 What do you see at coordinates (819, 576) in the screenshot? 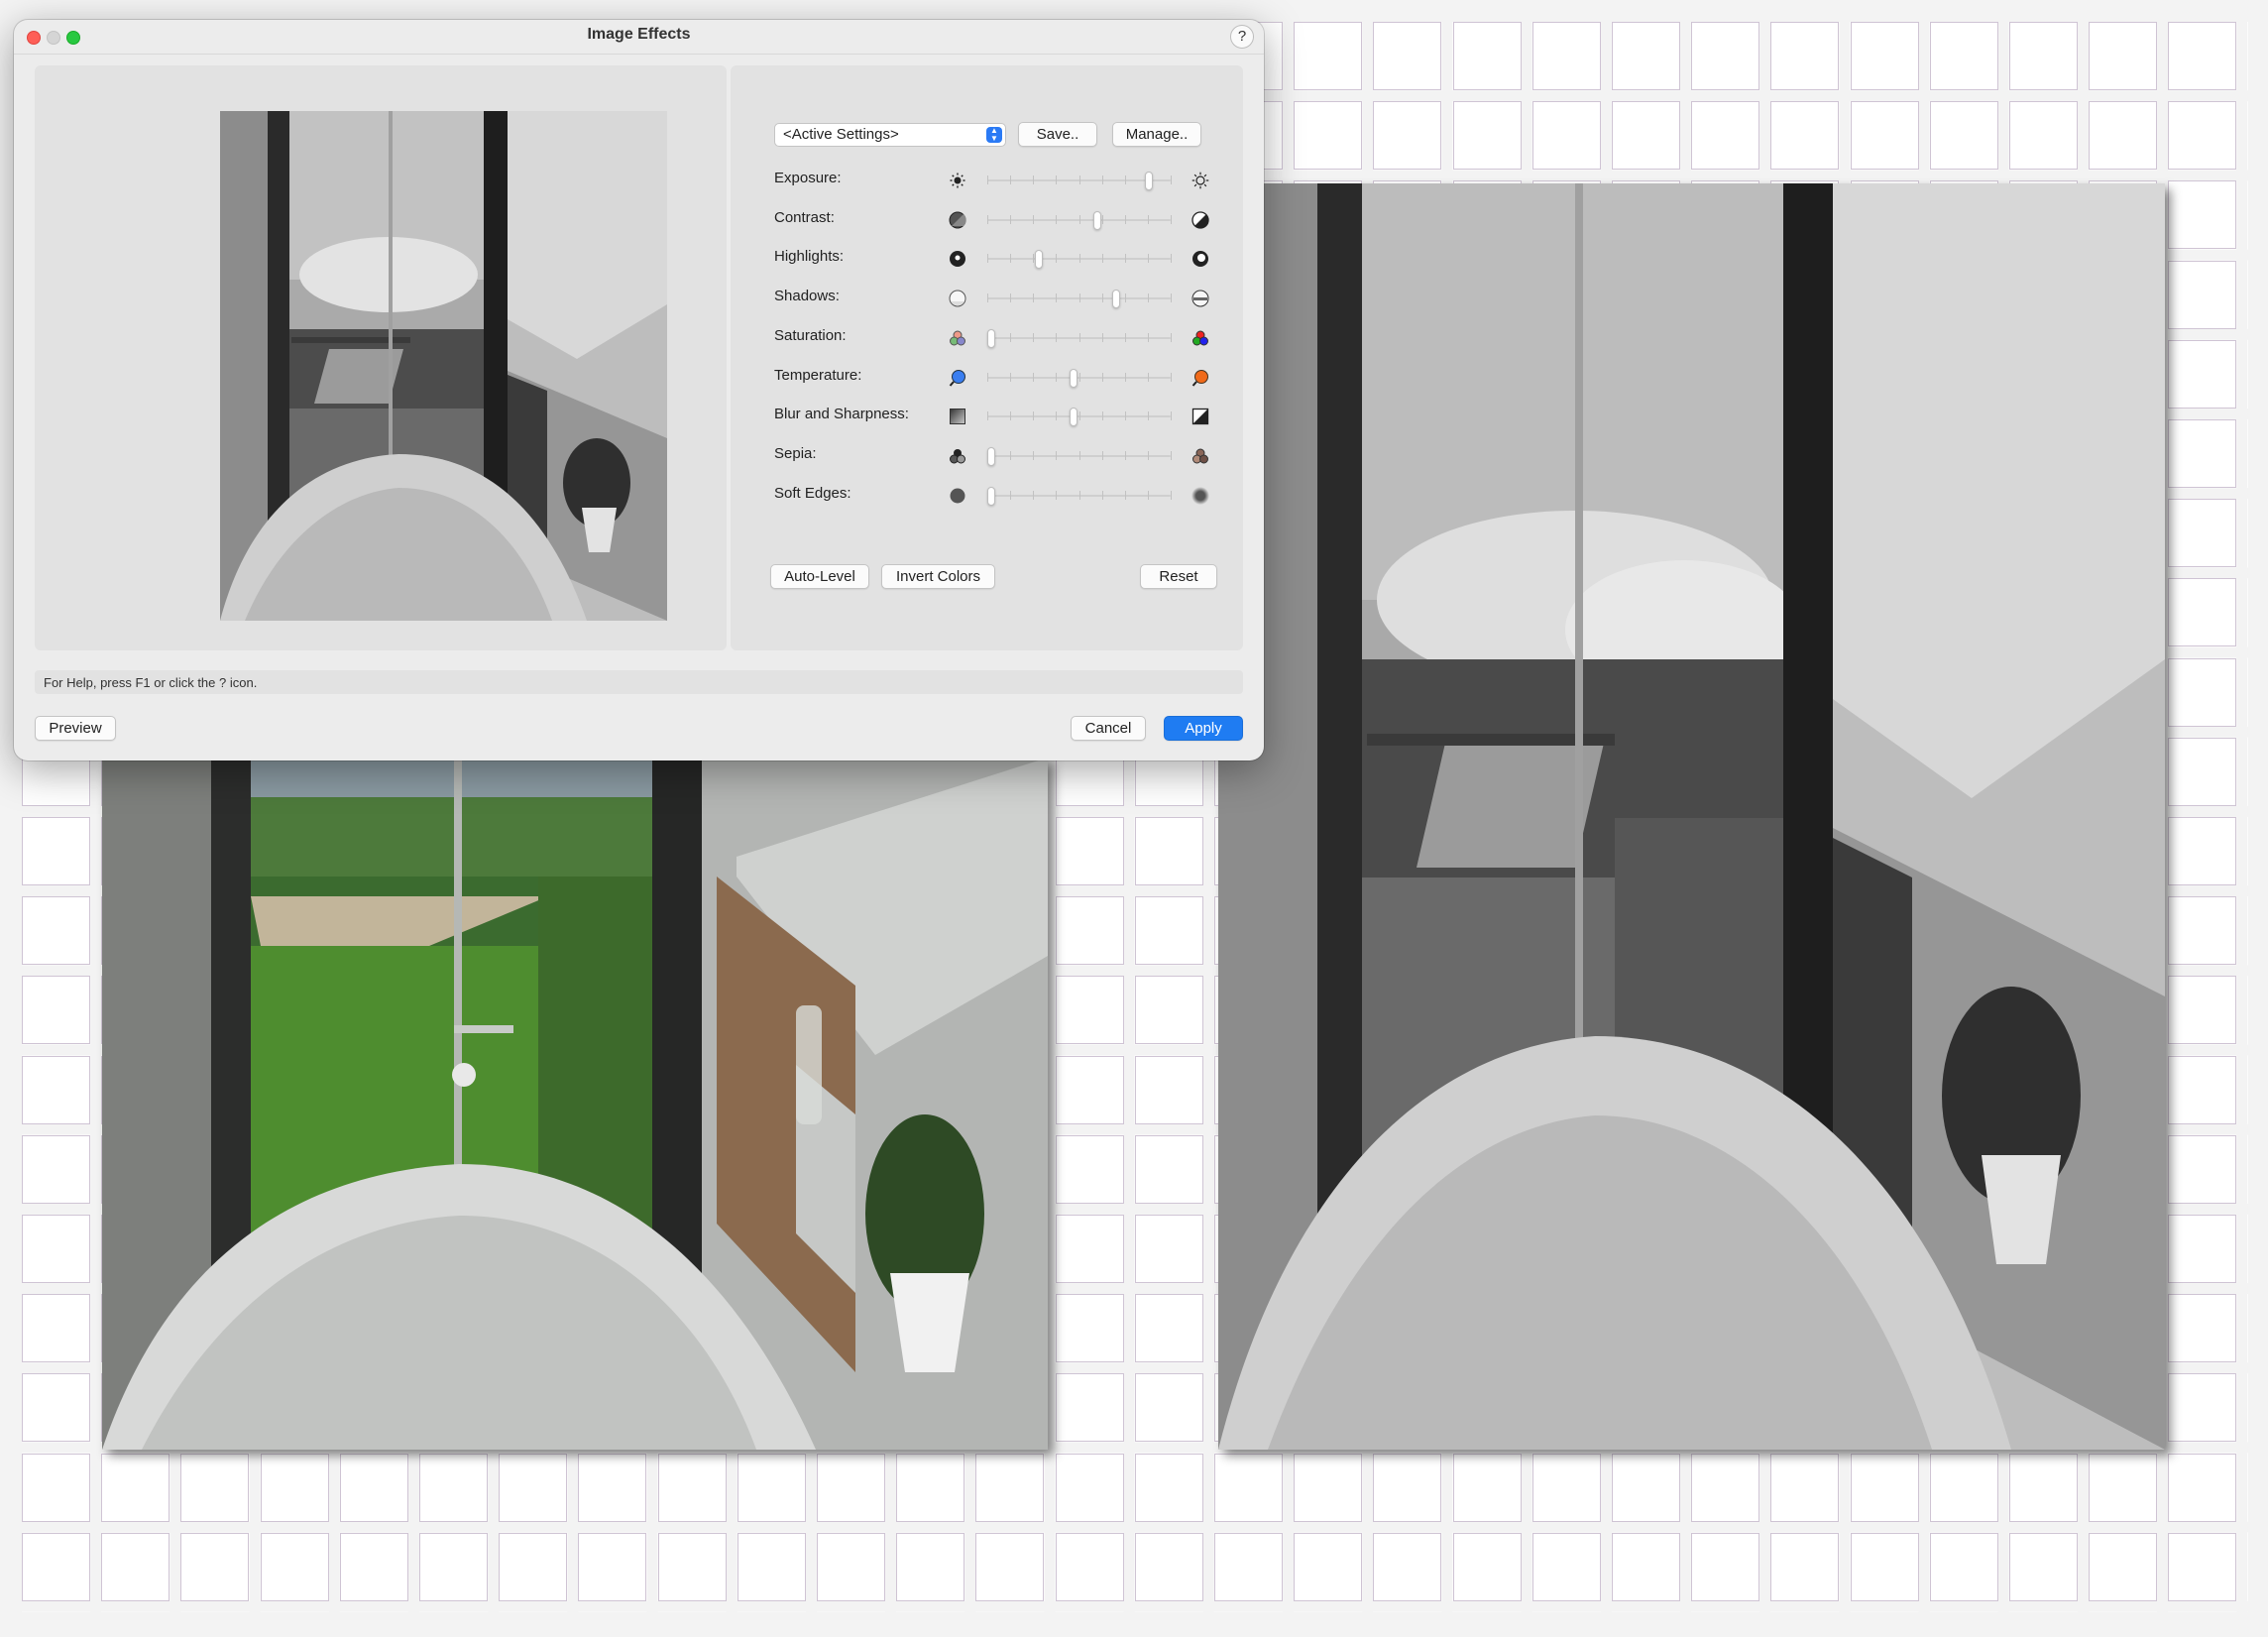
I see `auto-level-button: Auto-Level` at bounding box center [819, 576].